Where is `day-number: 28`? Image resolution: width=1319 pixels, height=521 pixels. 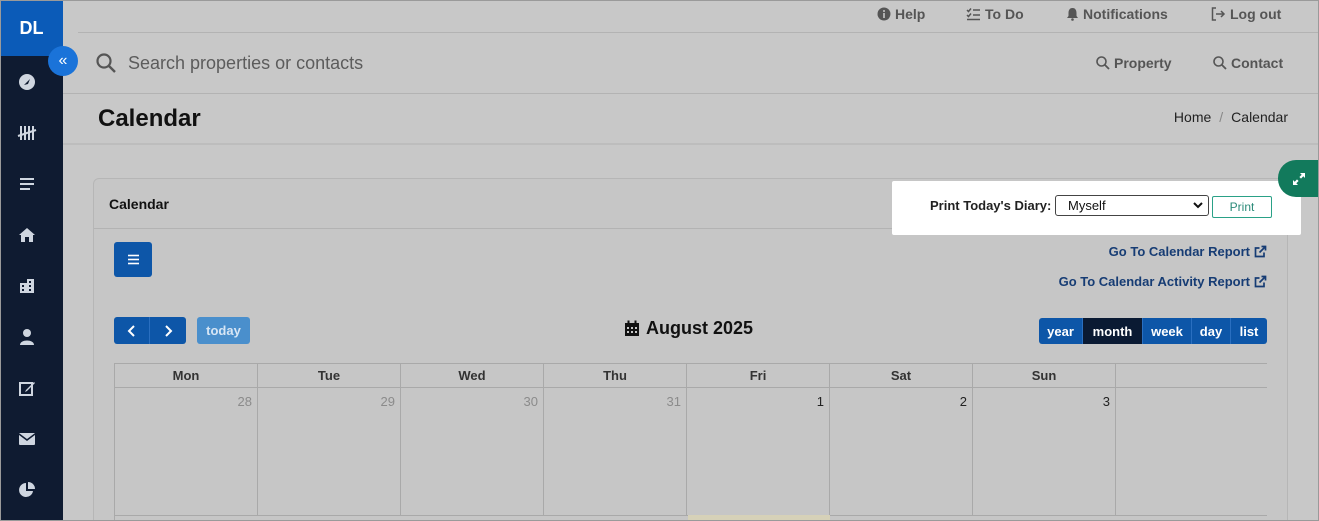
day-number: 28 is located at coordinates (245, 401).